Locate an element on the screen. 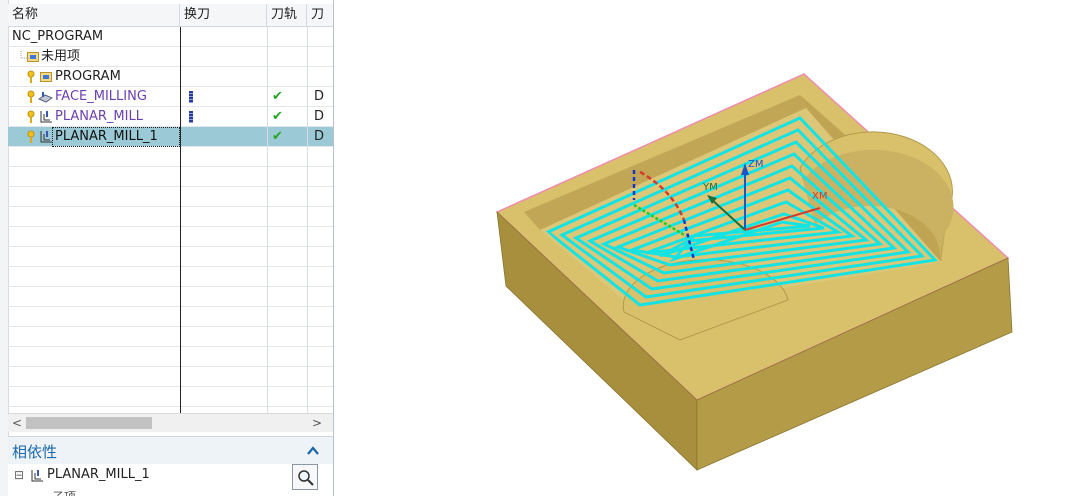  dependency-title: 相依性 is located at coordinates (35, 452).